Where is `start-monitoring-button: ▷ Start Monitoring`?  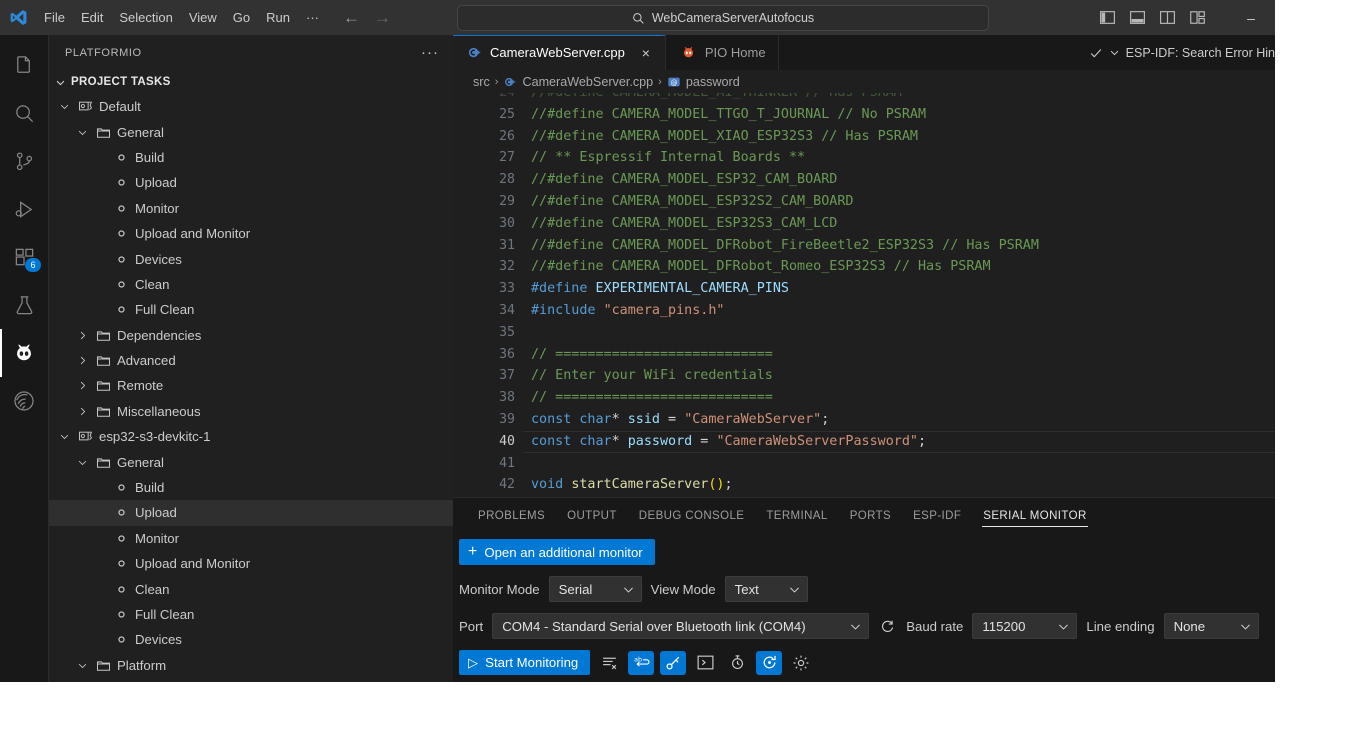 start-monitoring-button: ▷ Start Monitoring is located at coordinates (525, 662).